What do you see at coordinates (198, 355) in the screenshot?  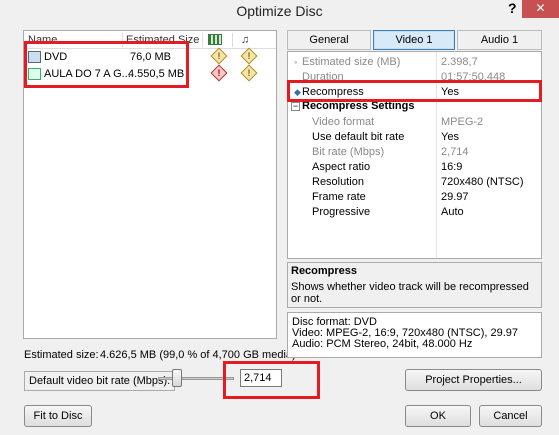 I see `estimated-size-value: 4.626,5 MB (99,0 % of 4,700 GB media)` at bounding box center [198, 355].